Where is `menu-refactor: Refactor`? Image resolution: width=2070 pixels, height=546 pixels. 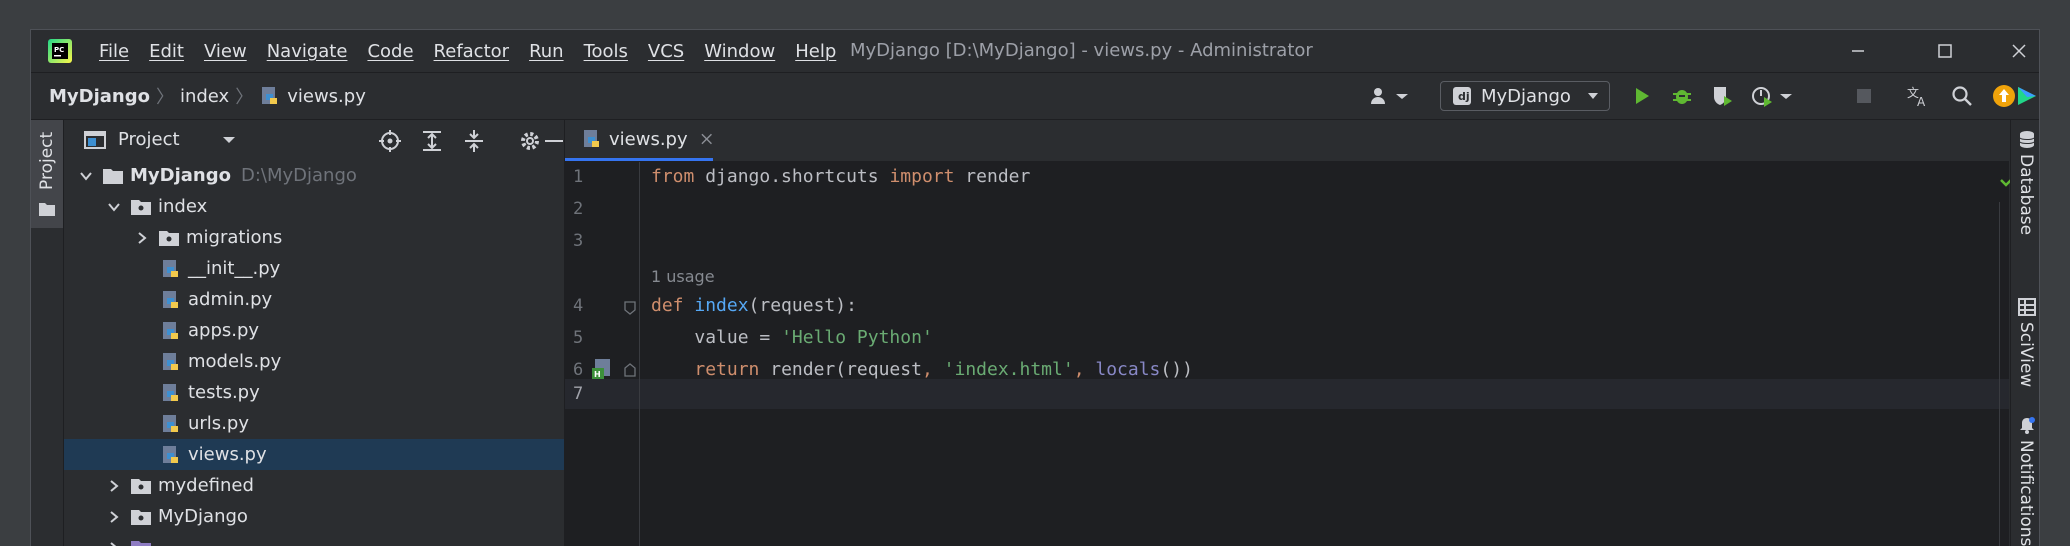
menu-refactor: Refactor is located at coordinates (472, 51).